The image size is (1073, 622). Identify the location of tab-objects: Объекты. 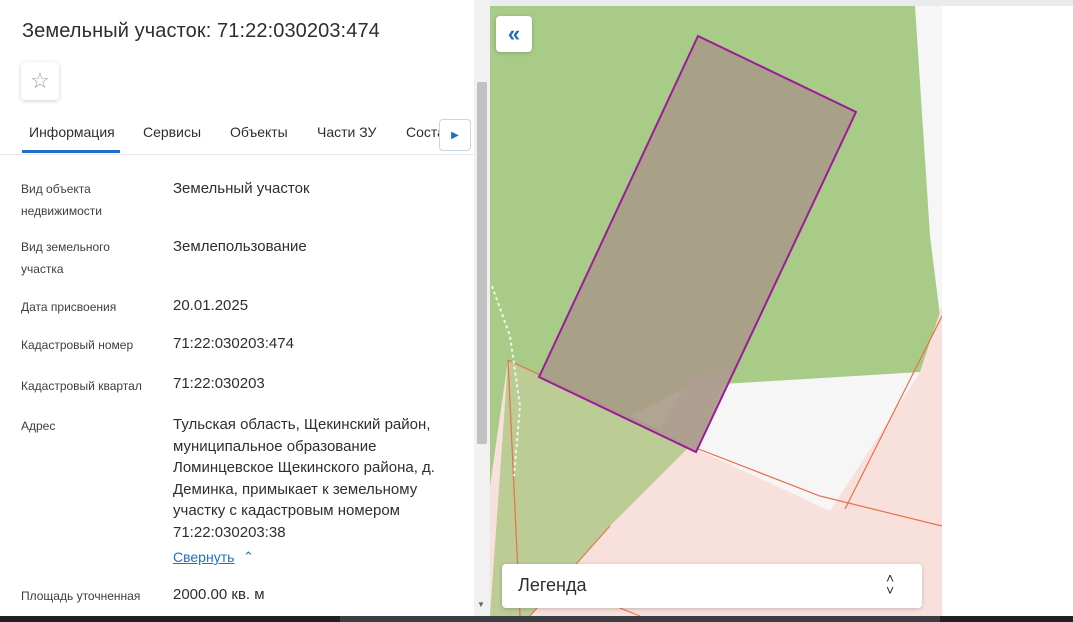
(259, 132).